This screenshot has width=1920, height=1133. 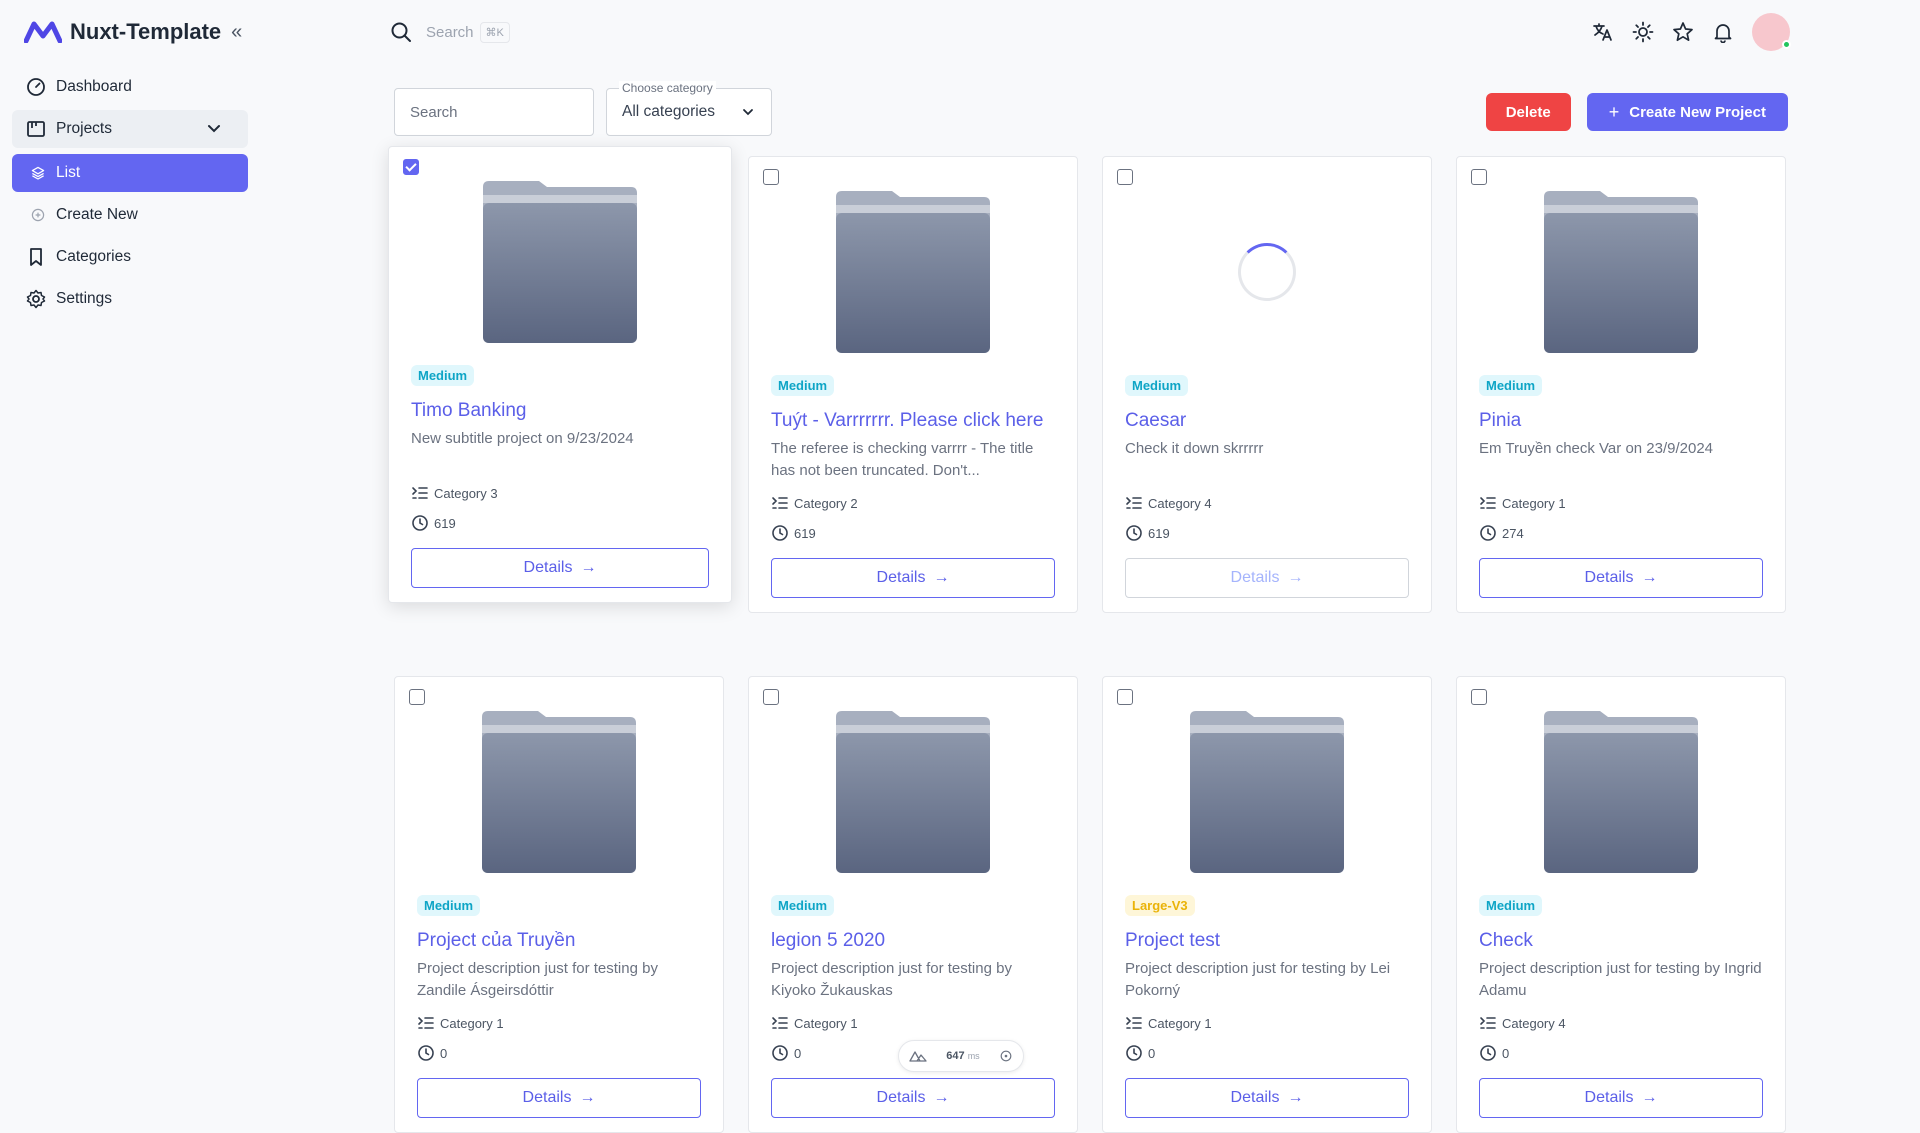 I want to click on avatar, so click(x=1771, y=32).